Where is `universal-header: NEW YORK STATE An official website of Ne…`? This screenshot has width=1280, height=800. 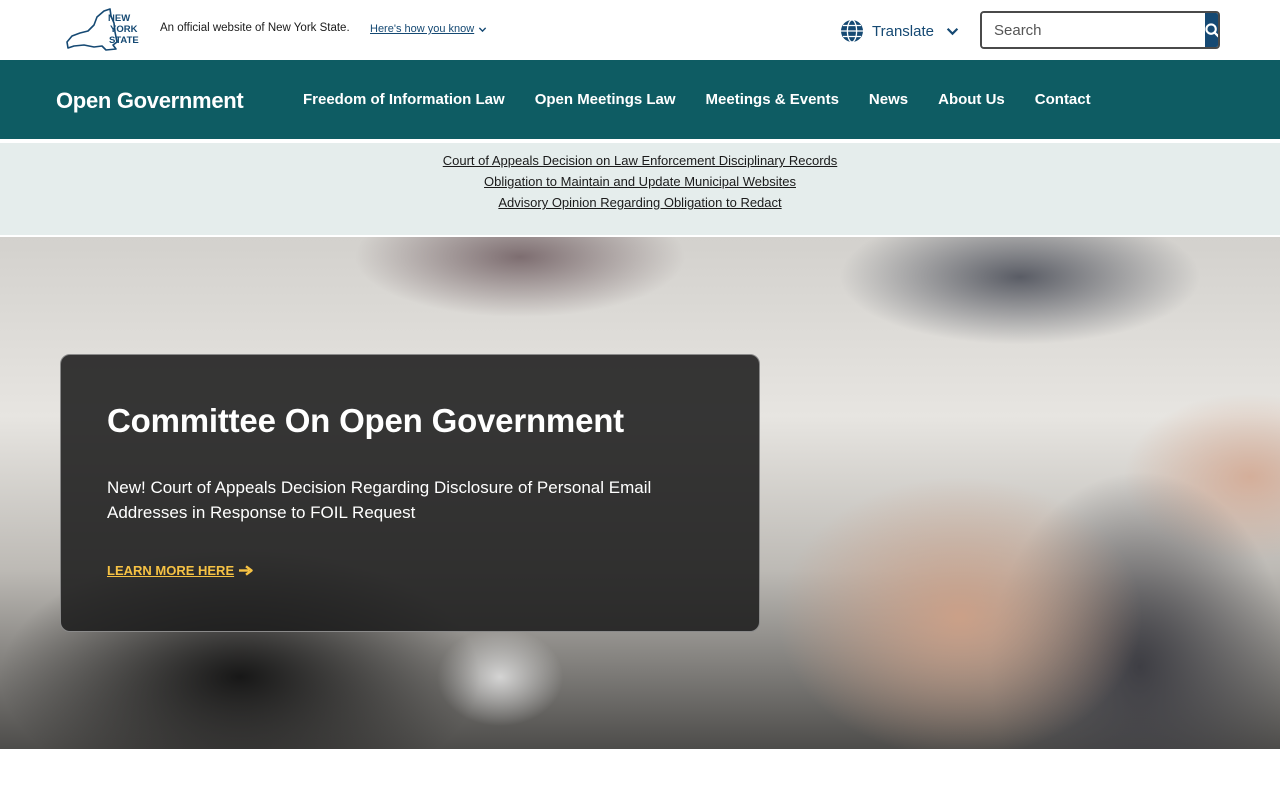 universal-header: NEW YORK STATE An official website of Ne… is located at coordinates (640, 30).